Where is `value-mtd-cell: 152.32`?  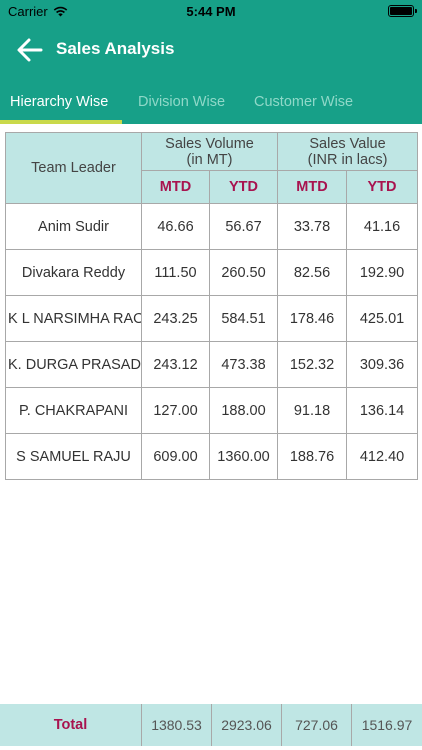
value-mtd-cell: 152.32 is located at coordinates (312, 364).